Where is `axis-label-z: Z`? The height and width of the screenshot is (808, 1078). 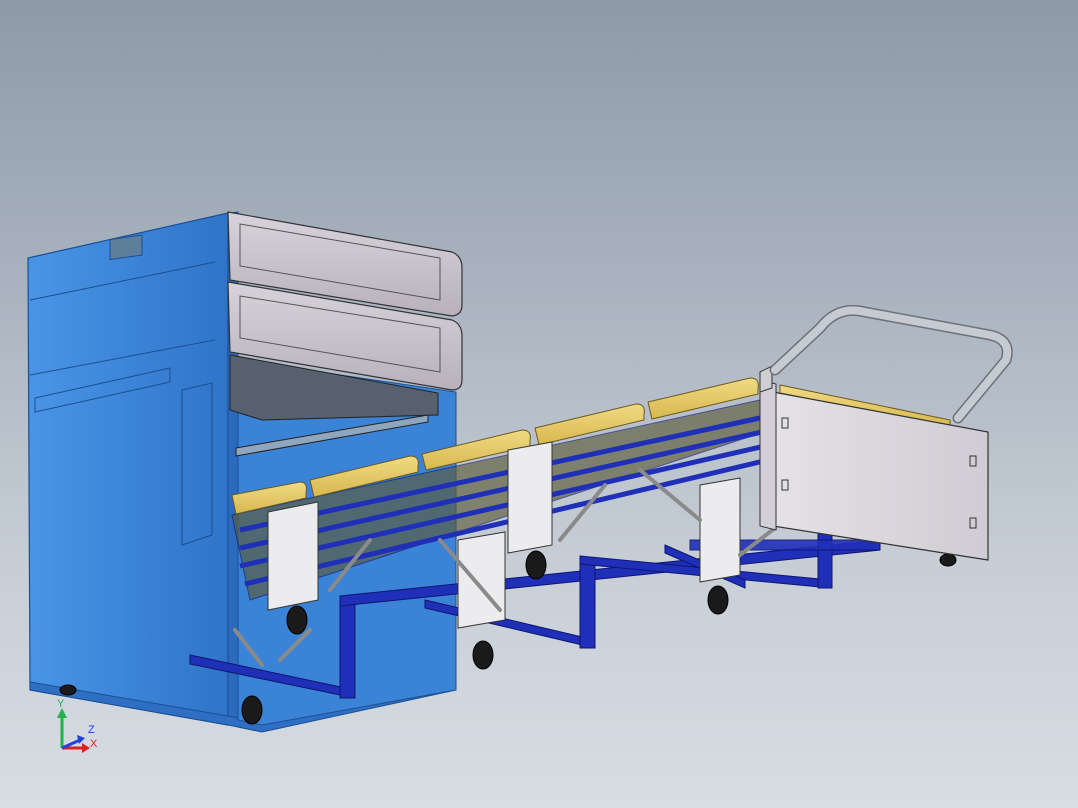 axis-label-z: Z is located at coordinates (91, 730).